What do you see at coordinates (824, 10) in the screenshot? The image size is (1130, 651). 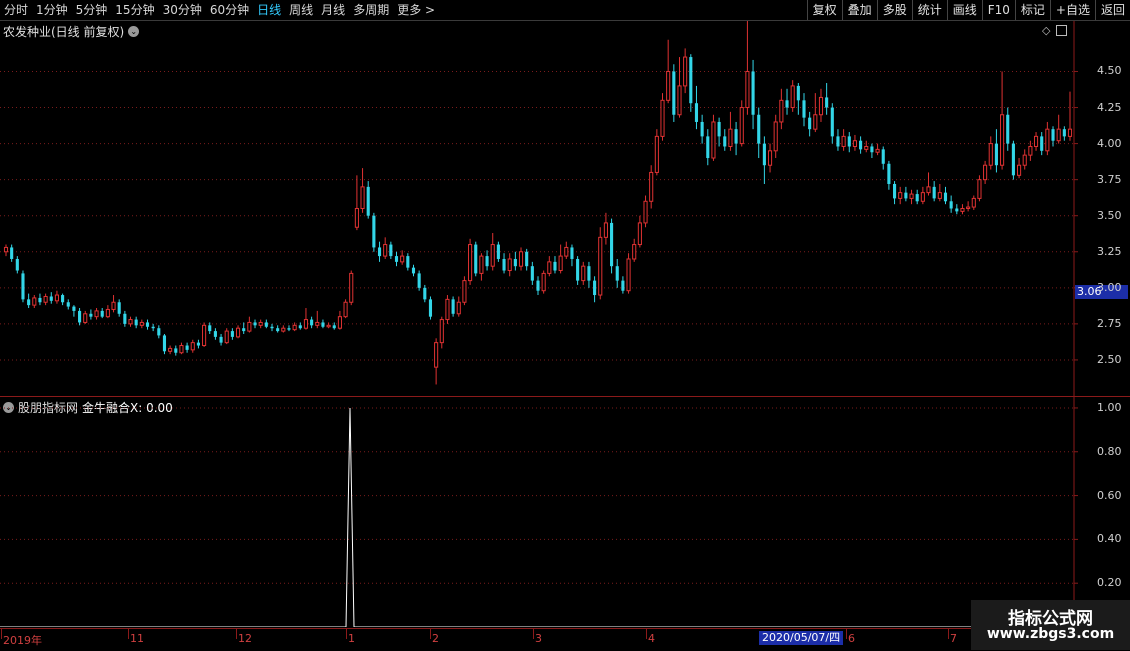 I see `toolbar-button-0: 复权` at bounding box center [824, 10].